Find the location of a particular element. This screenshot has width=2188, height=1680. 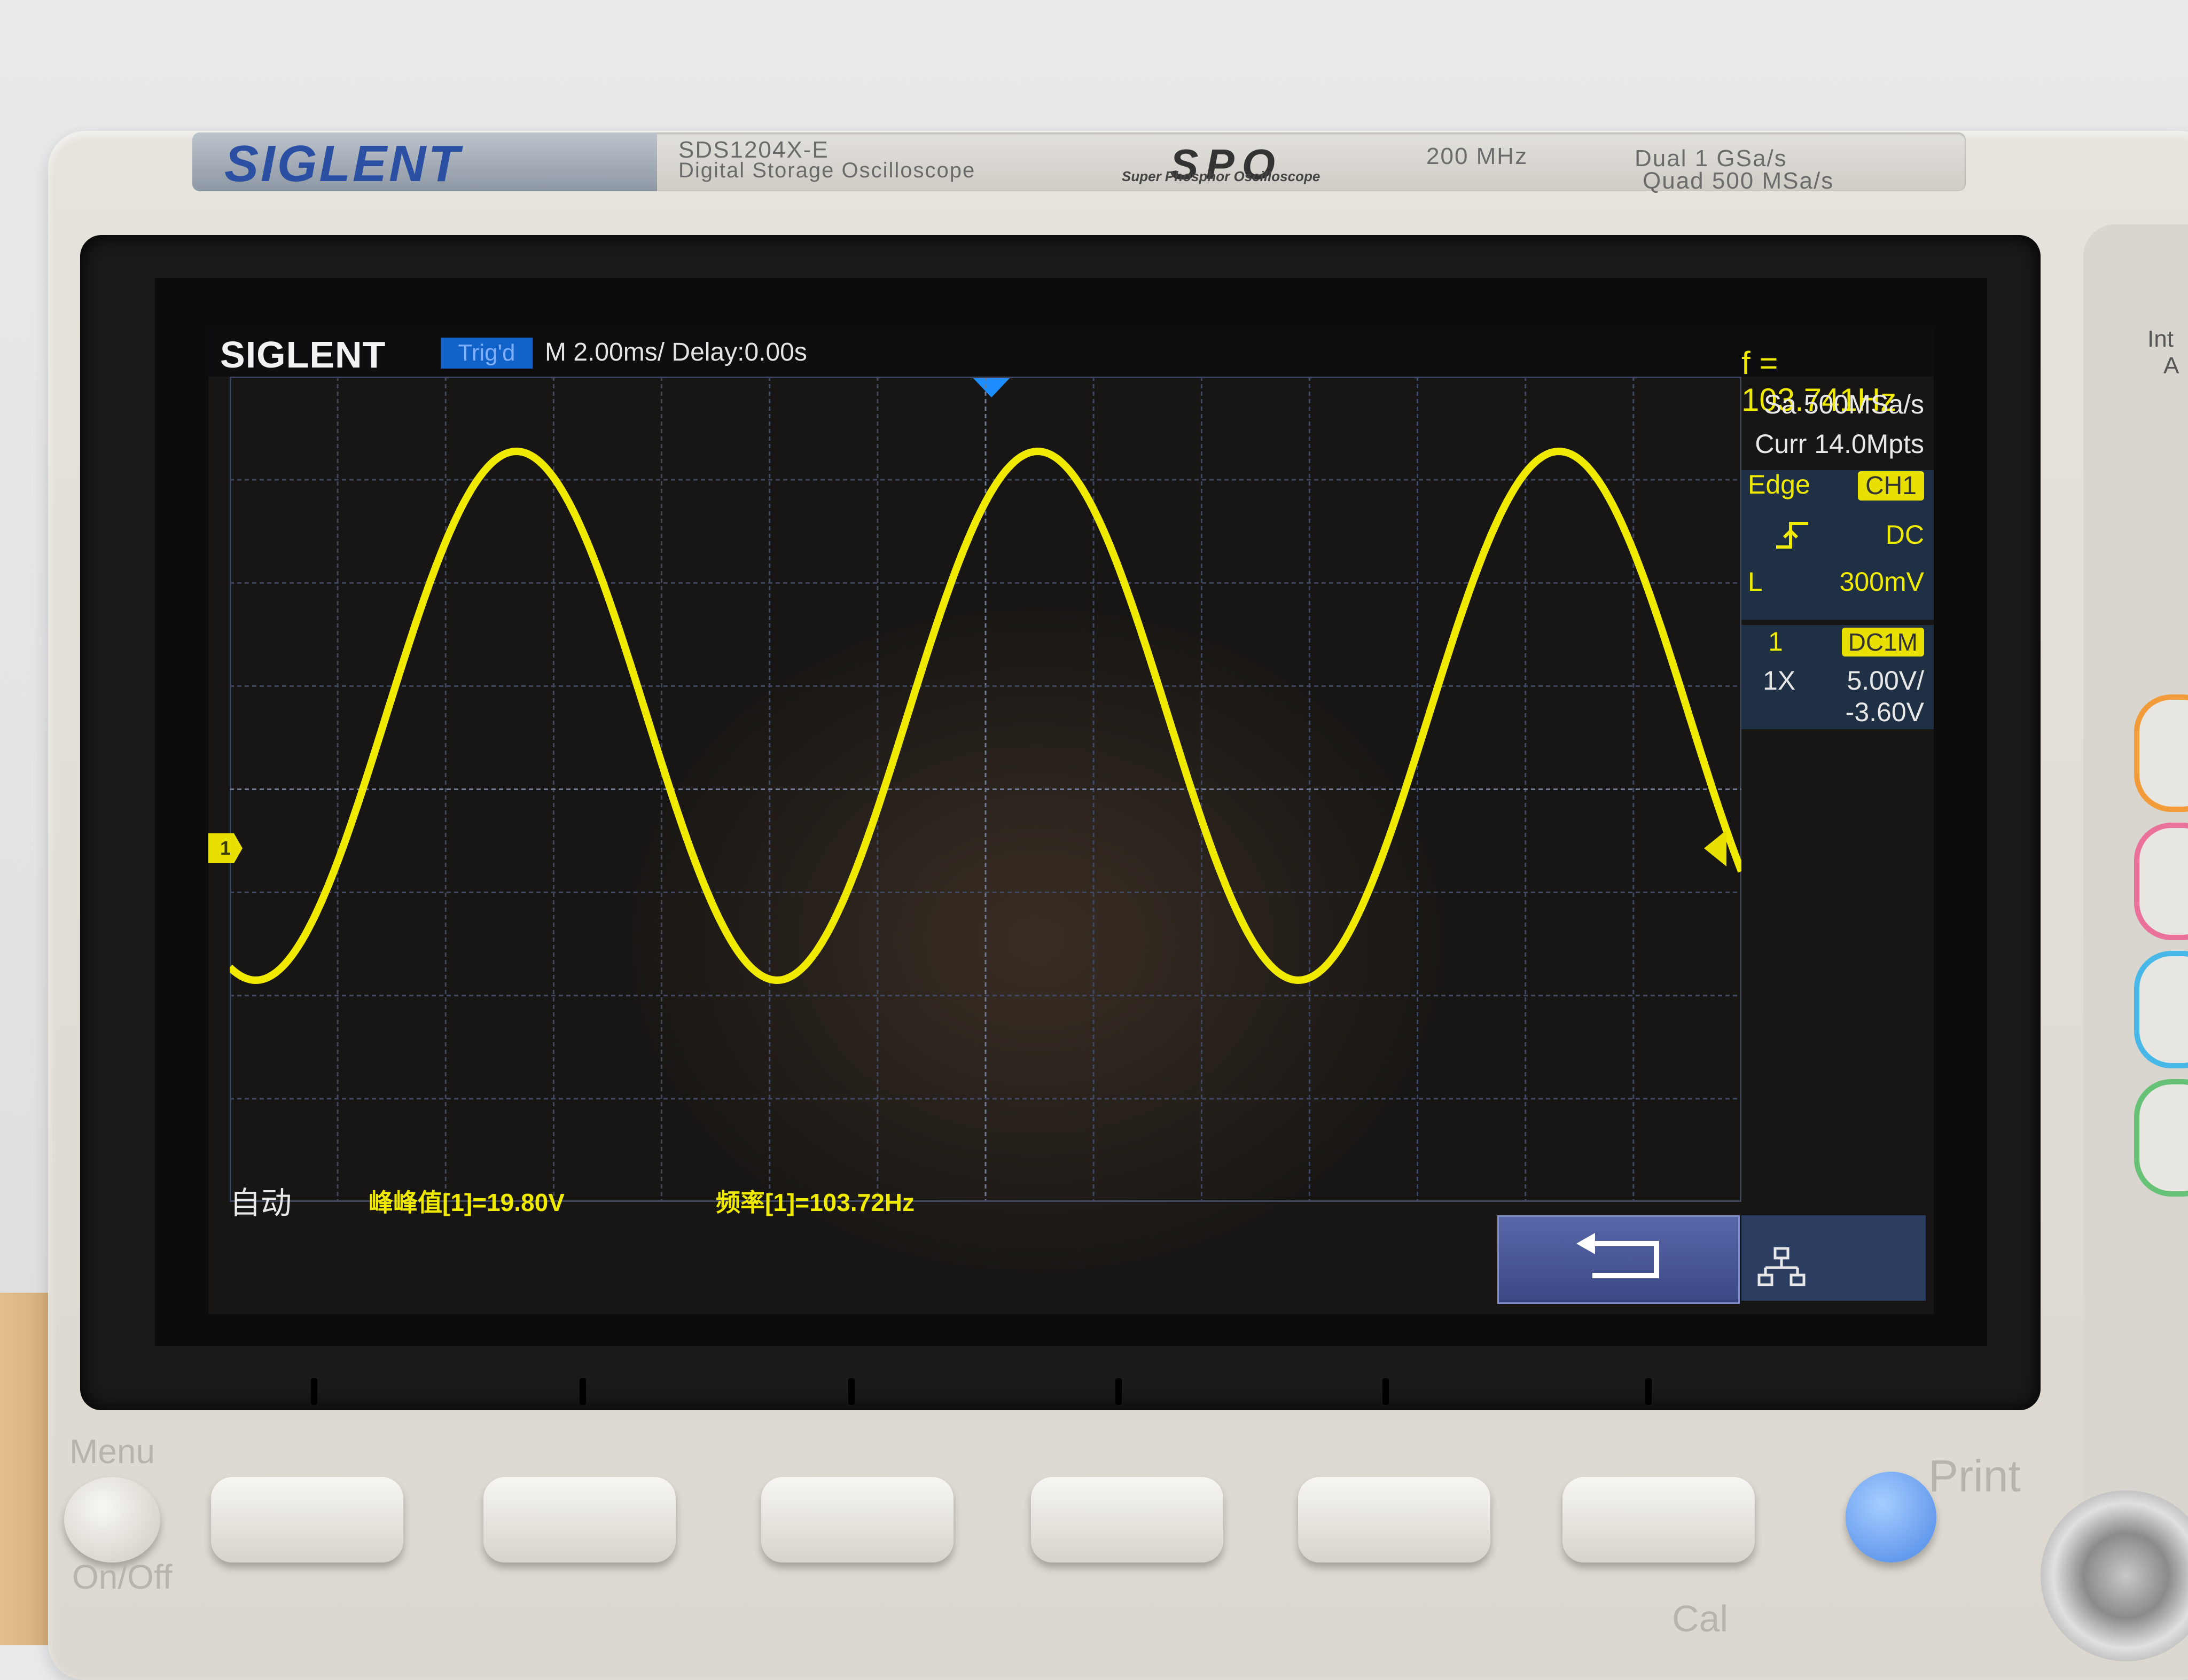

print-button is located at coordinates (1891, 1517).